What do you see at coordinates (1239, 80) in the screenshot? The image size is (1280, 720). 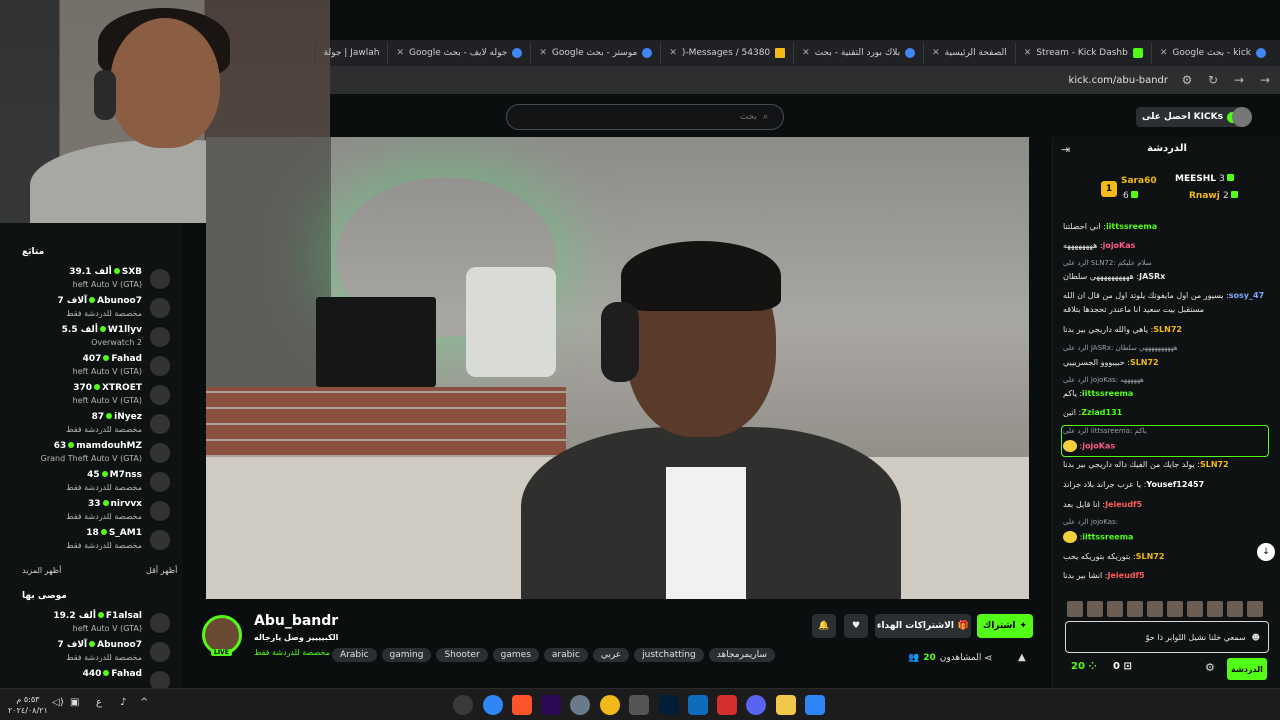 I see `forward-icon: →` at bounding box center [1239, 80].